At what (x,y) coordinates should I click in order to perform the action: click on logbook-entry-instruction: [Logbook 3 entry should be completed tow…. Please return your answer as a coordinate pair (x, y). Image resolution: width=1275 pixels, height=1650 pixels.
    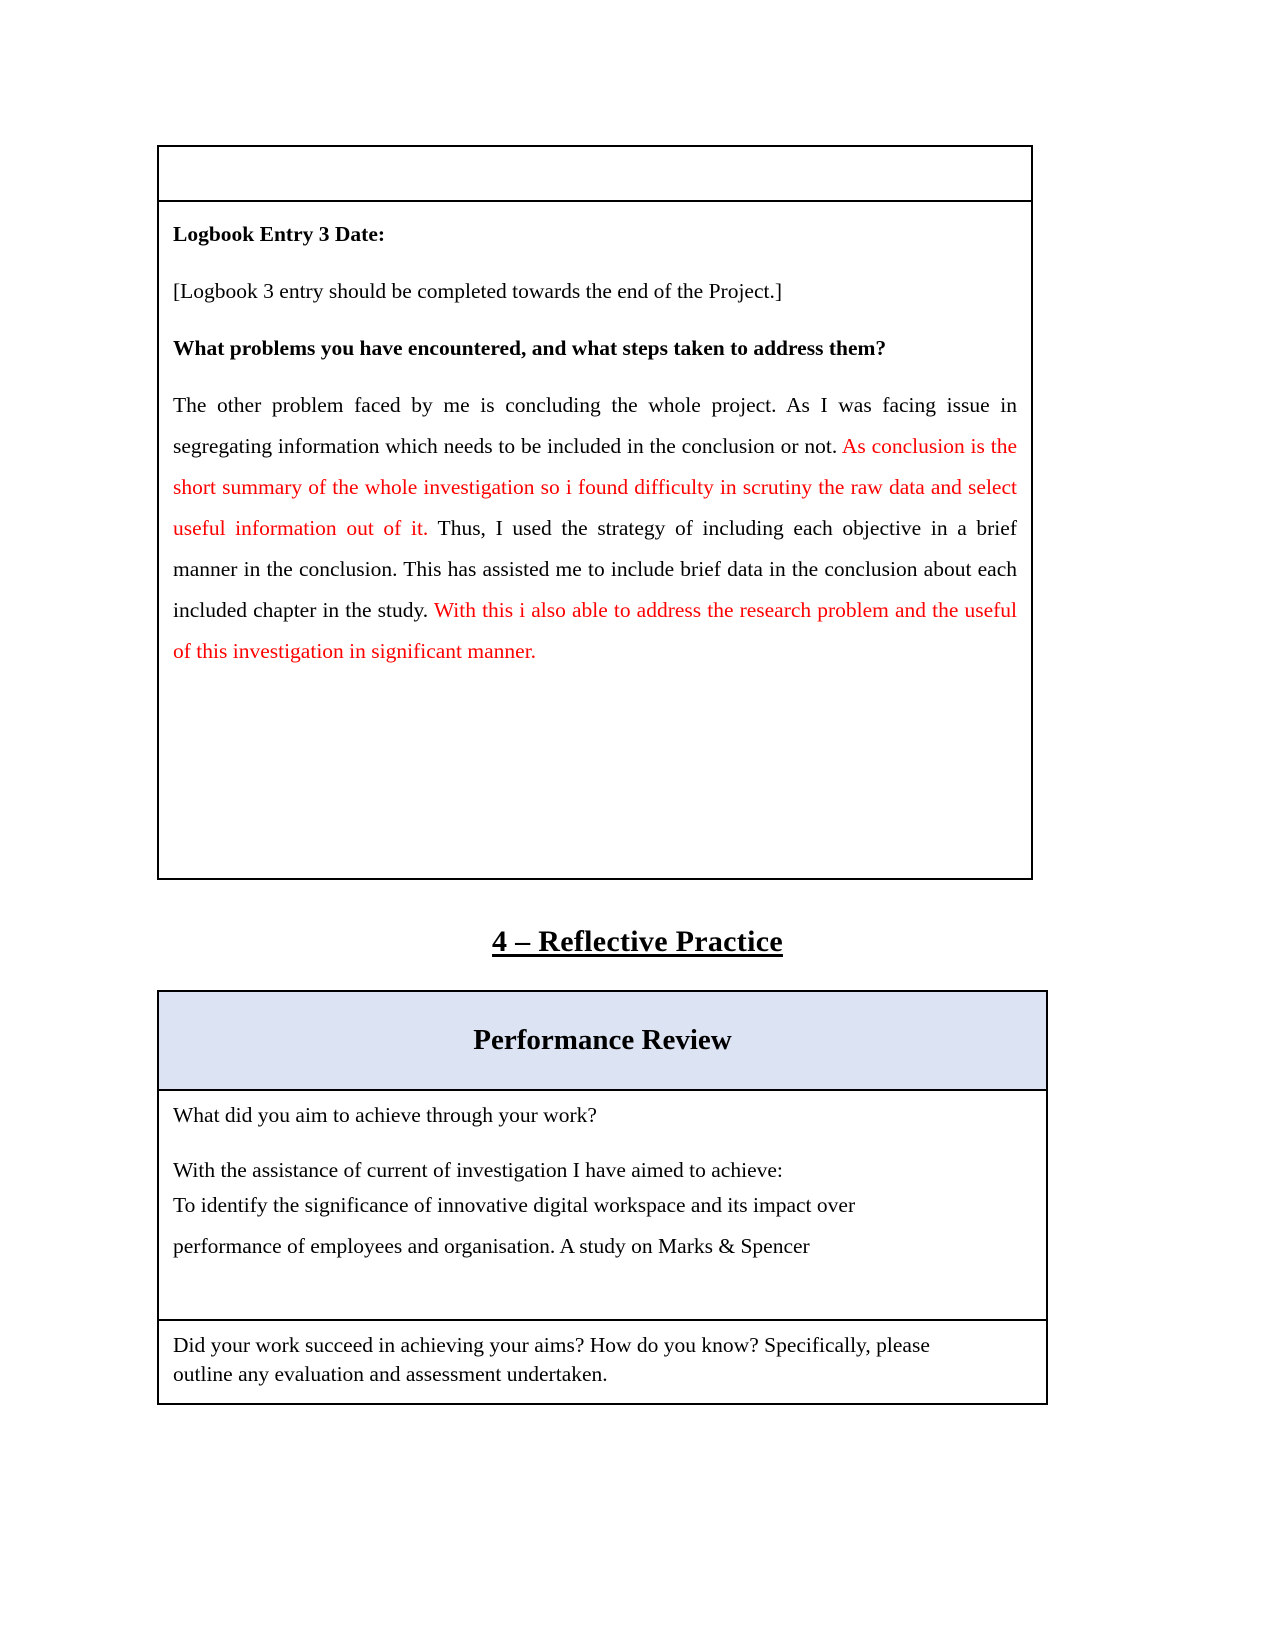
    Looking at the image, I should click on (478, 291).